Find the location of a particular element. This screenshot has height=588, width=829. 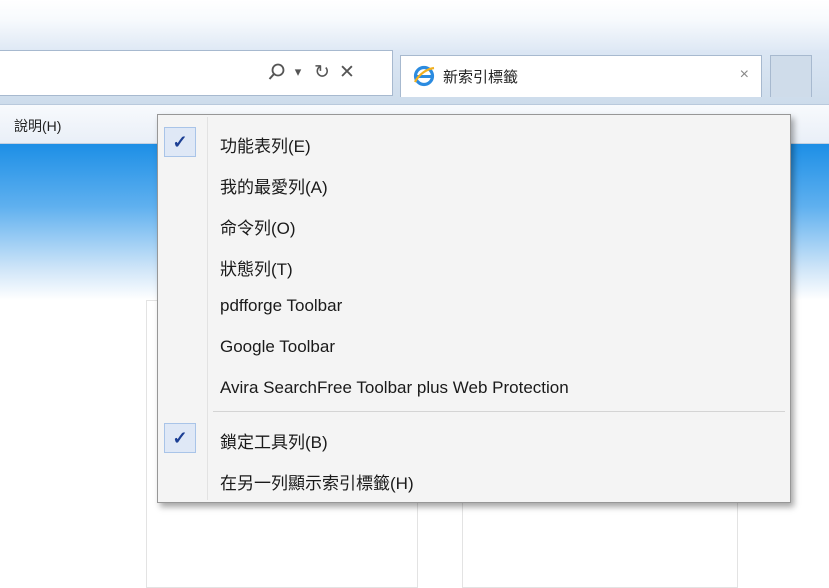

menu-item-lock-toolbars: ✓ 鎖定工具列(B) is located at coordinates (473, 438).